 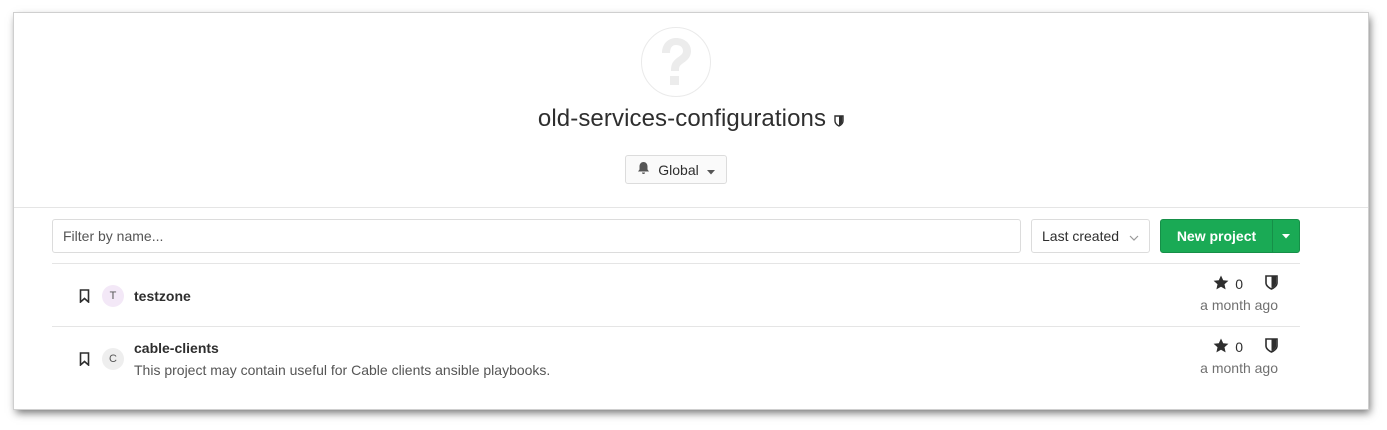 I want to click on filter-input, so click(x=536, y=236).